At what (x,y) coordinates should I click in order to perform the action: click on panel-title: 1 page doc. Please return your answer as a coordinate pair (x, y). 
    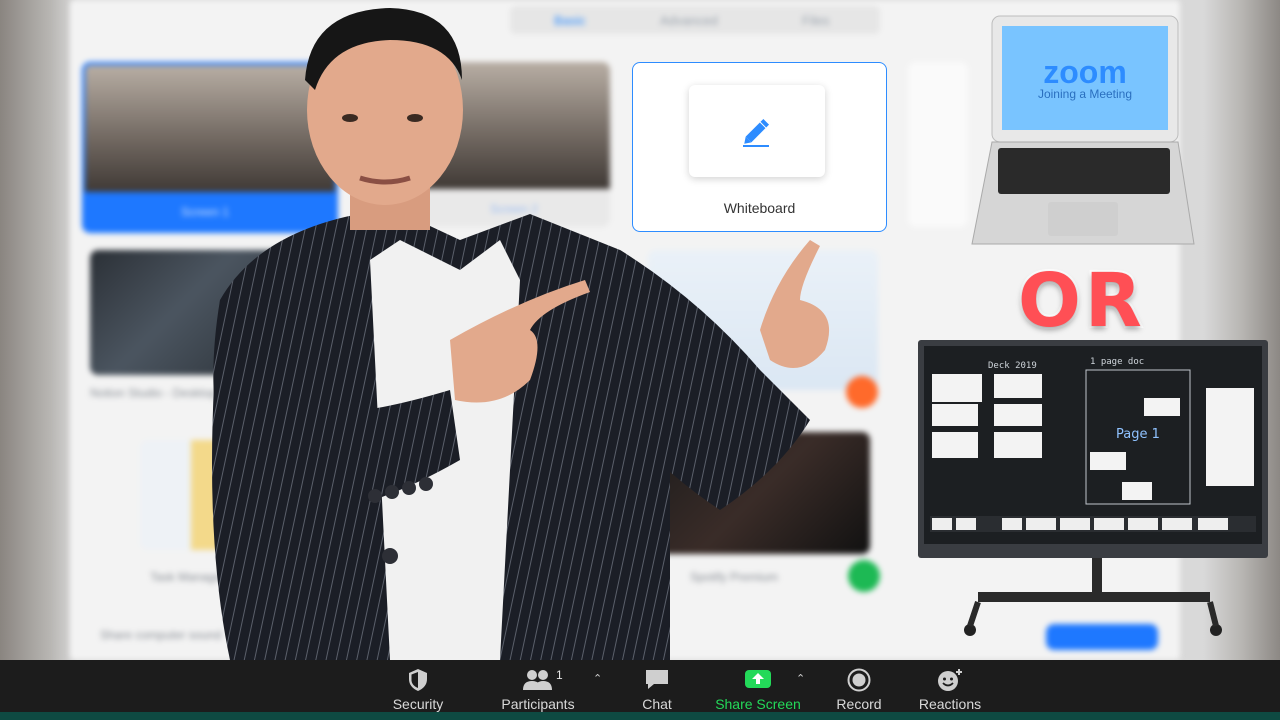
    Looking at the image, I should click on (1117, 362).